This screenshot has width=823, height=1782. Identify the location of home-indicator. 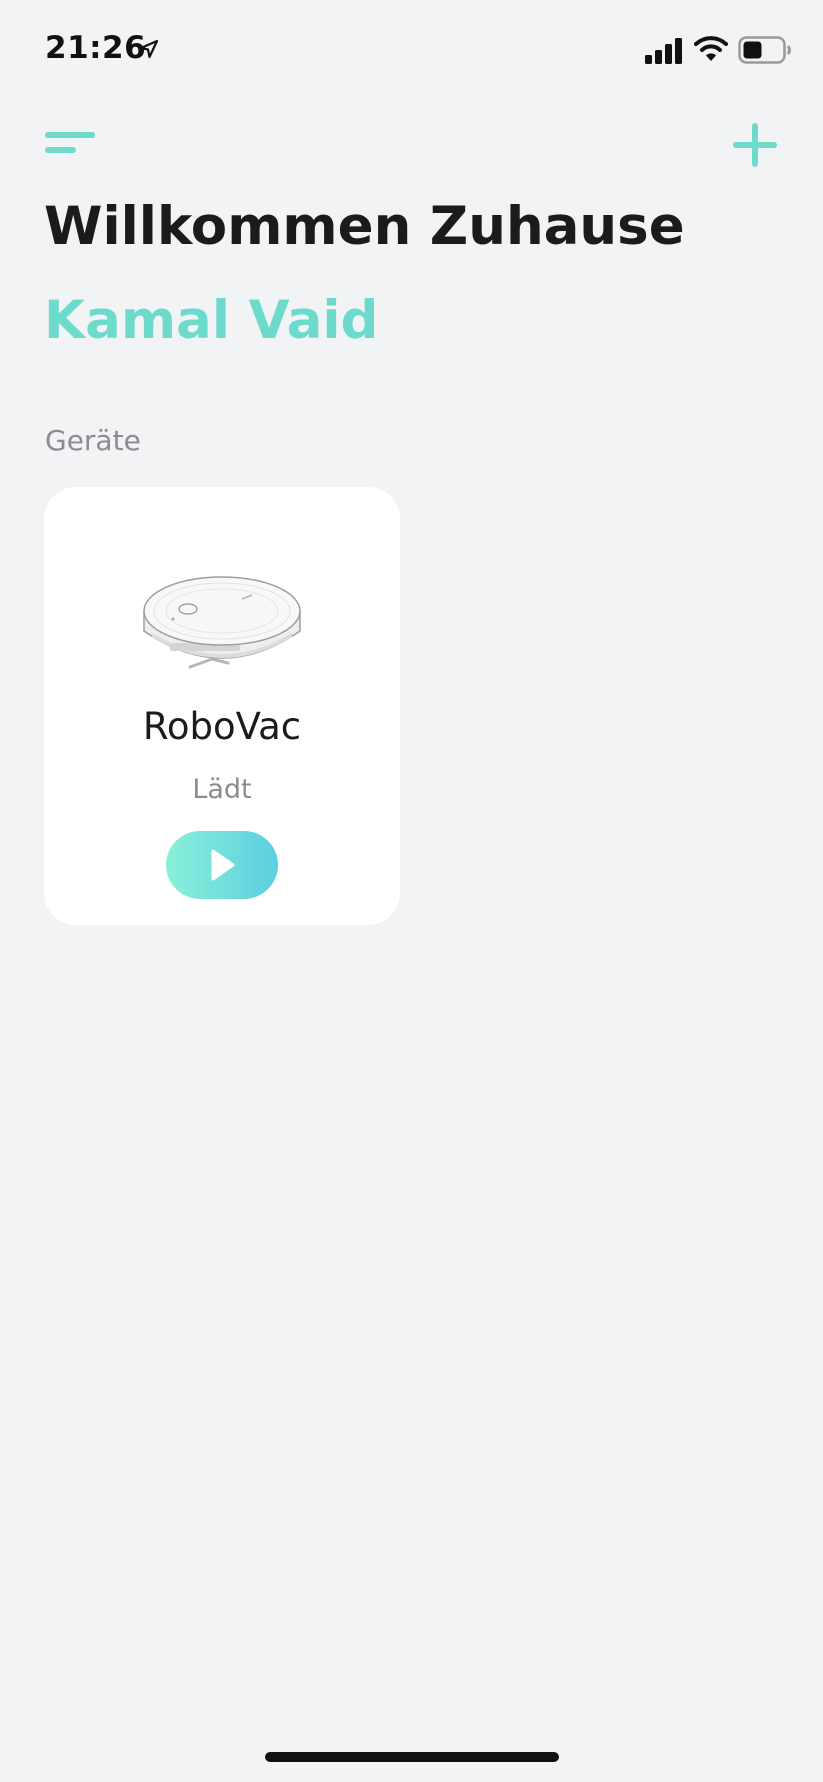
(412, 1757).